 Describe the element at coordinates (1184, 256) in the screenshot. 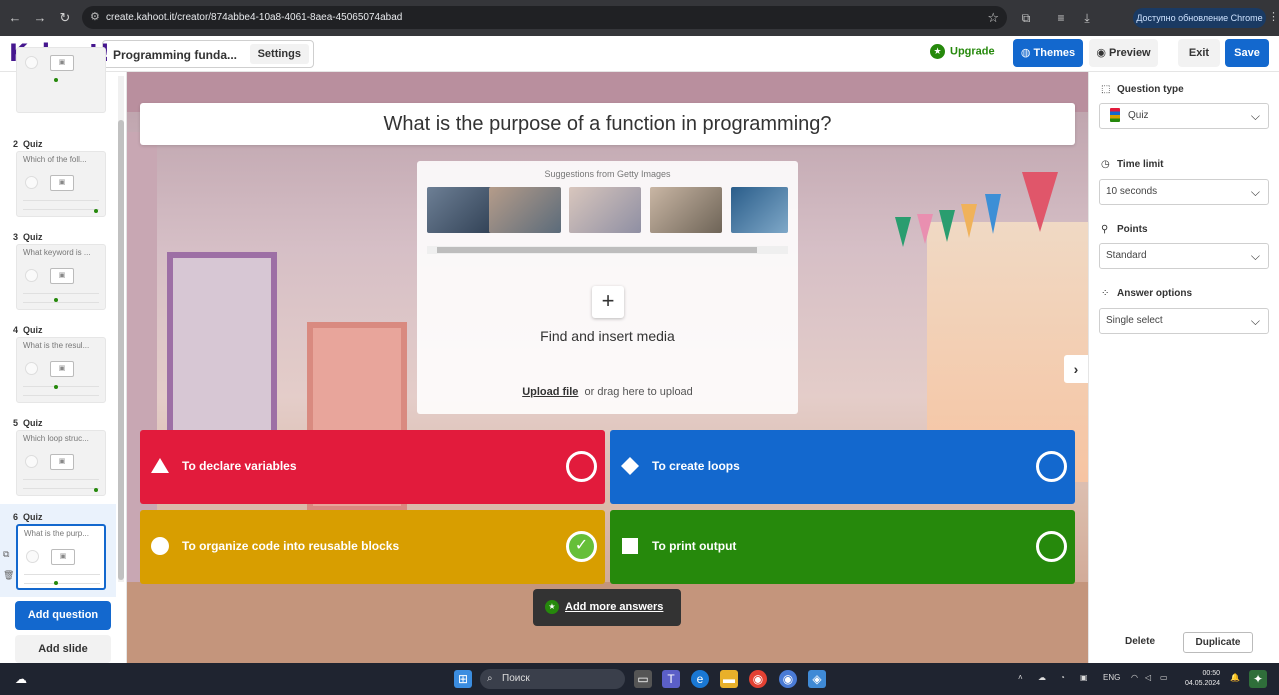

I see `points-select: Standard ⌵` at that location.